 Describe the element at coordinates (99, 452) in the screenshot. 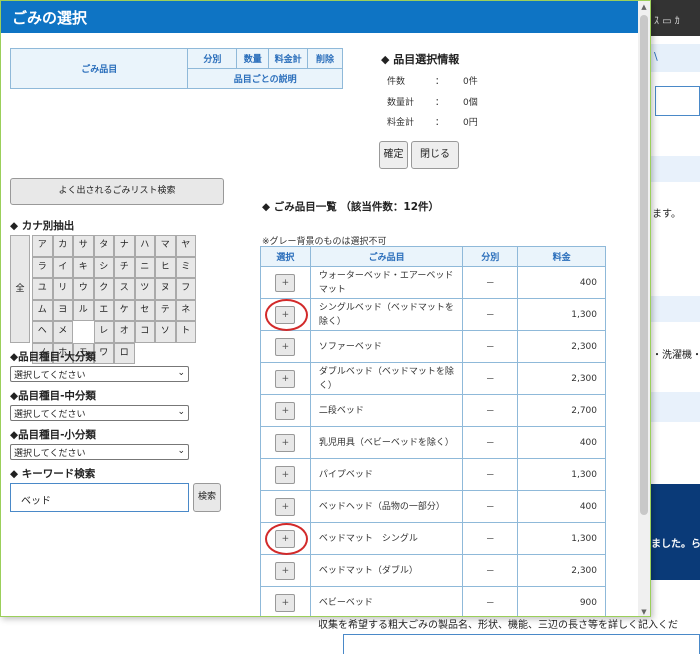

I see `category-small-select: 選択してください ⌄` at that location.